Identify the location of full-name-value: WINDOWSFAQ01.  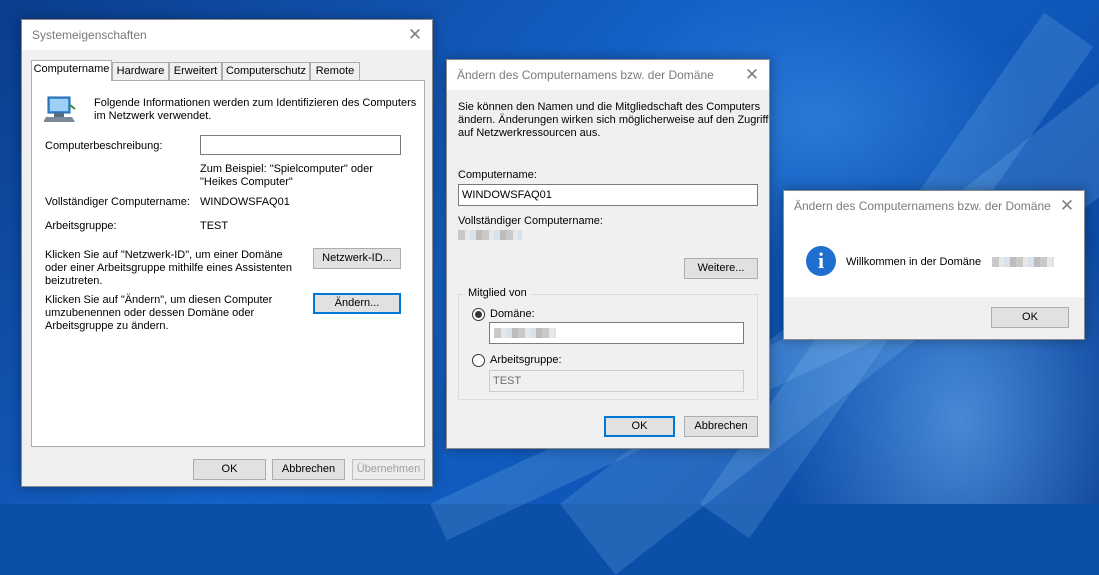
(245, 202).